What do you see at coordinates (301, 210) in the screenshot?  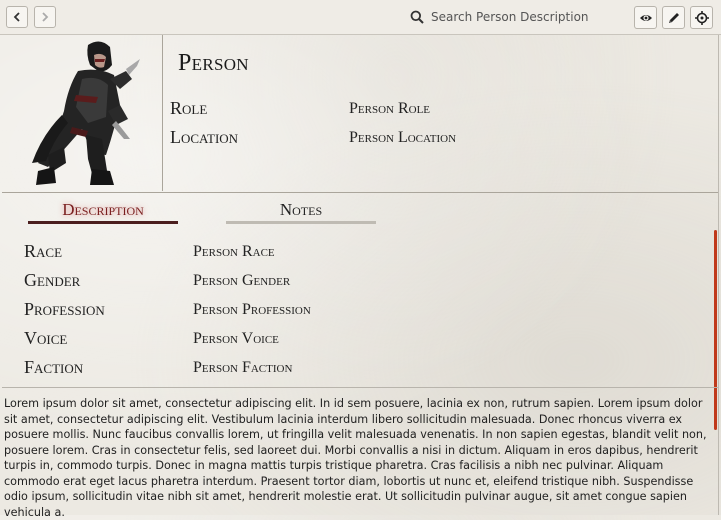 I see `tab-notes: Notes` at bounding box center [301, 210].